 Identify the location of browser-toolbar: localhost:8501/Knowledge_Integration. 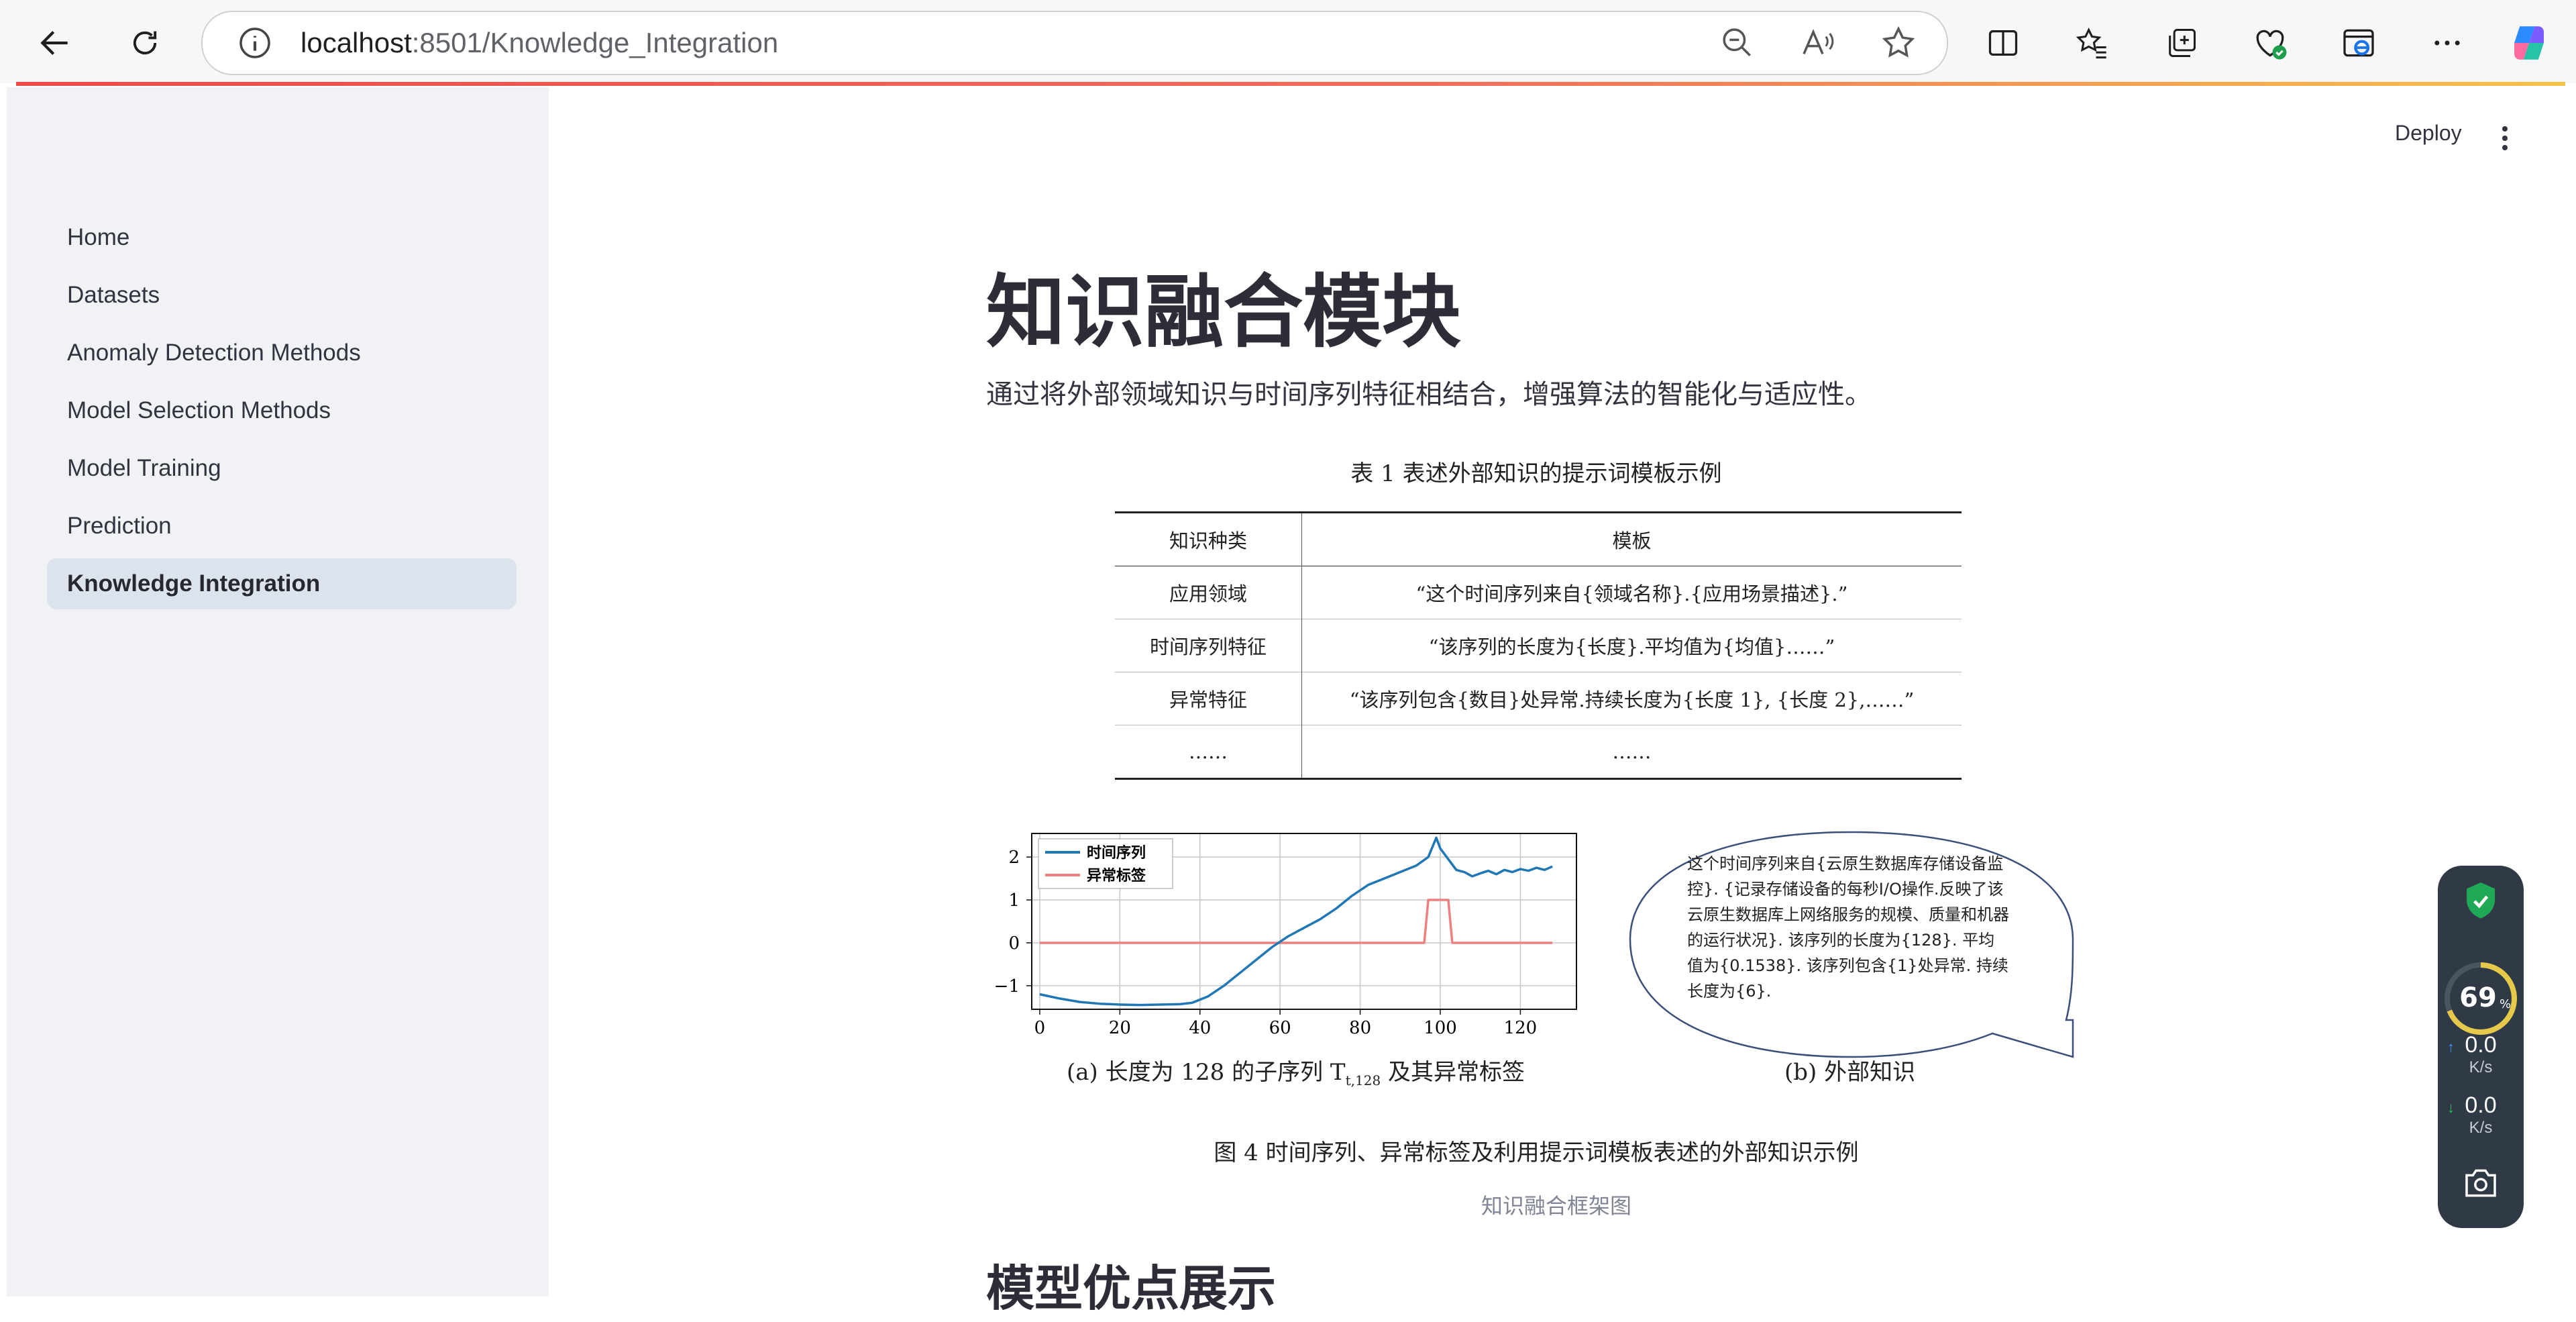
(1288, 41).